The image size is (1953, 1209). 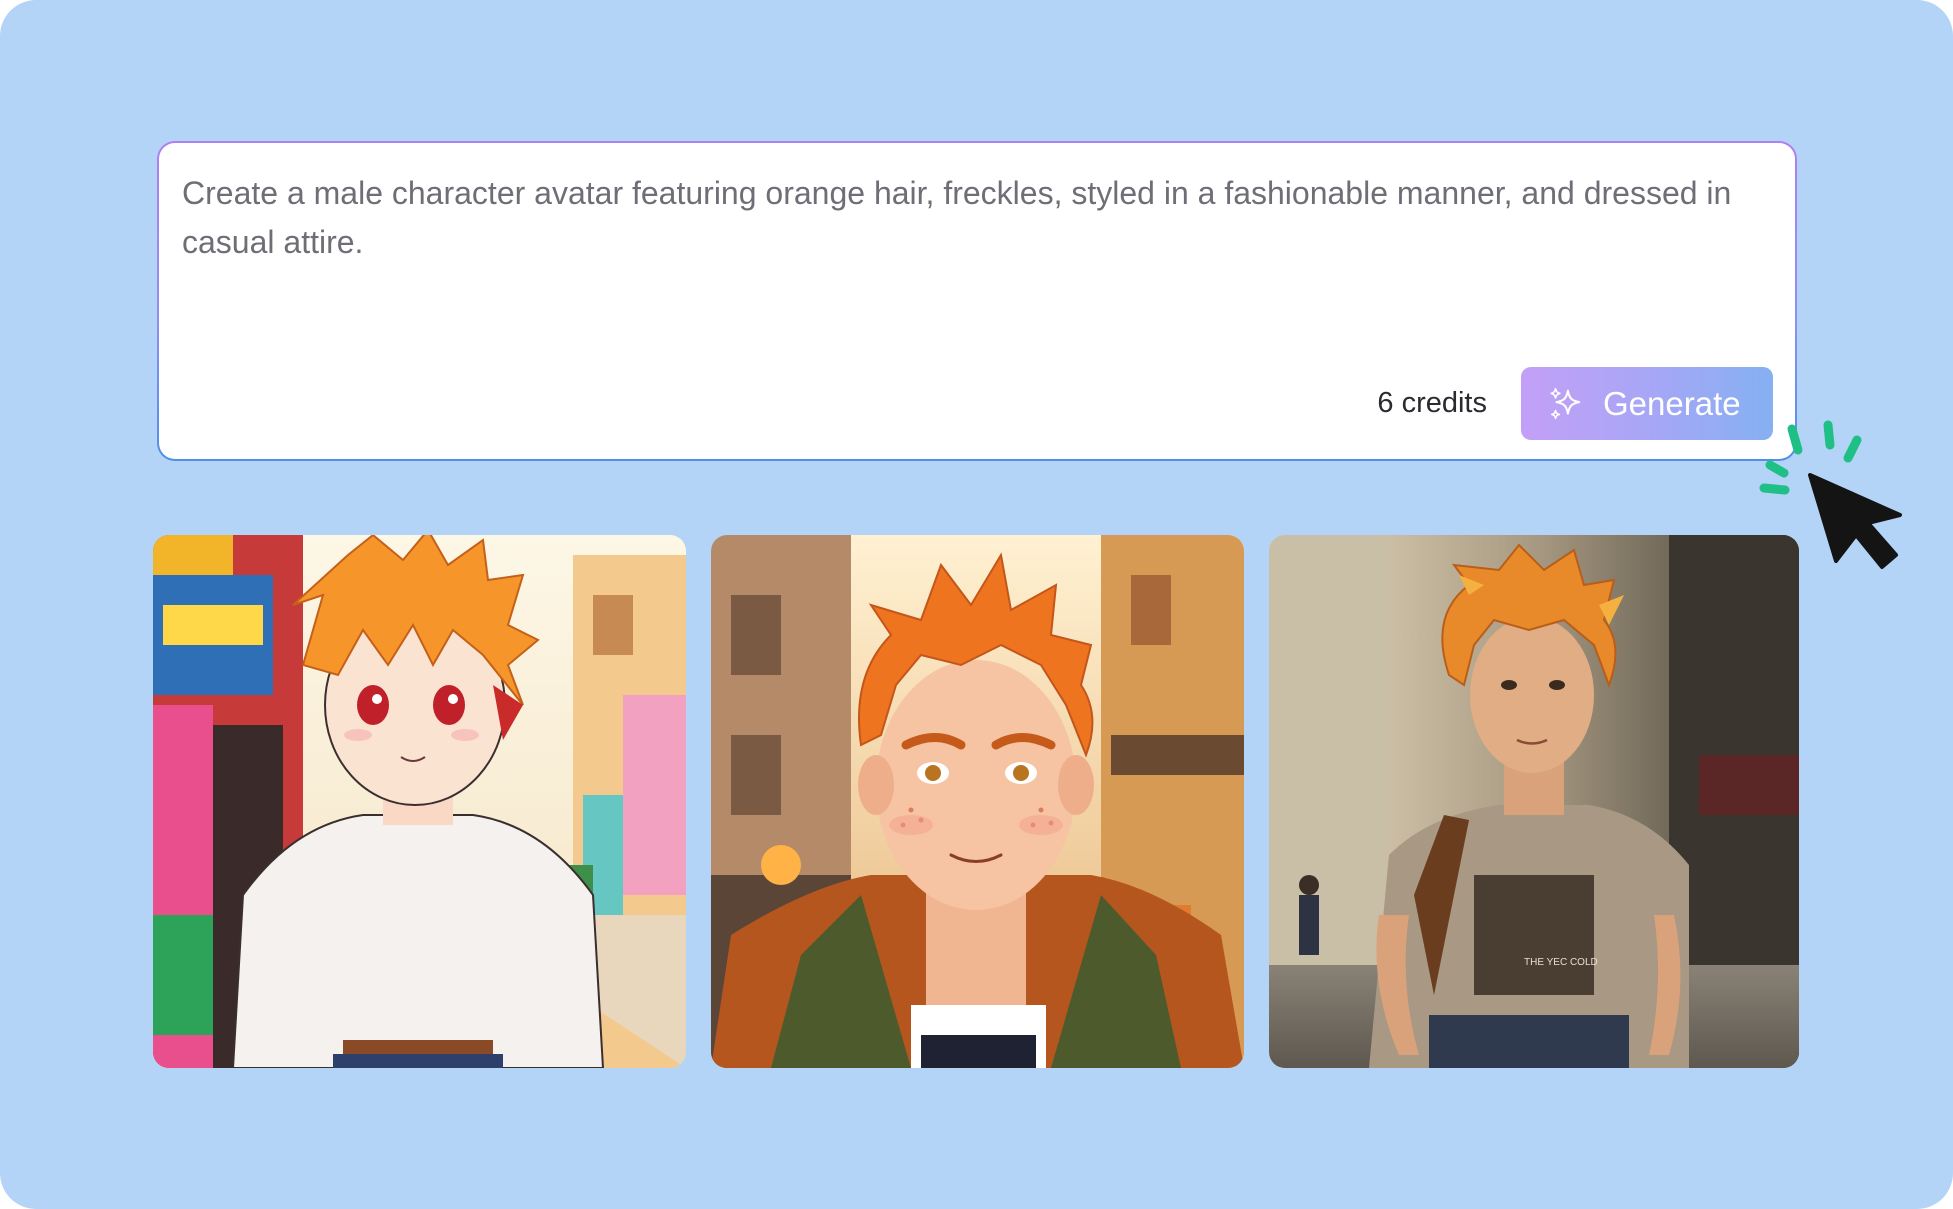 What do you see at coordinates (1672, 403) in the screenshot?
I see `generate-button-label: Generate` at bounding box center [1672, 403].